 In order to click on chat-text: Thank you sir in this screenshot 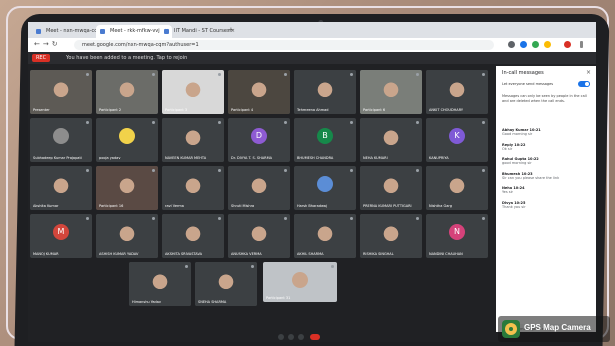, I will do `click(514, 206)`.